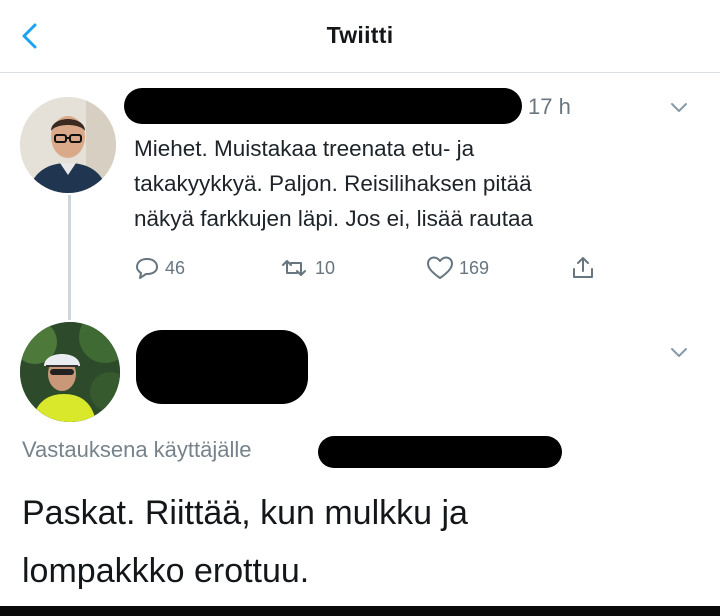 This screenshot has width=720, height=616. I want to click on share-button, so click(585, 268).